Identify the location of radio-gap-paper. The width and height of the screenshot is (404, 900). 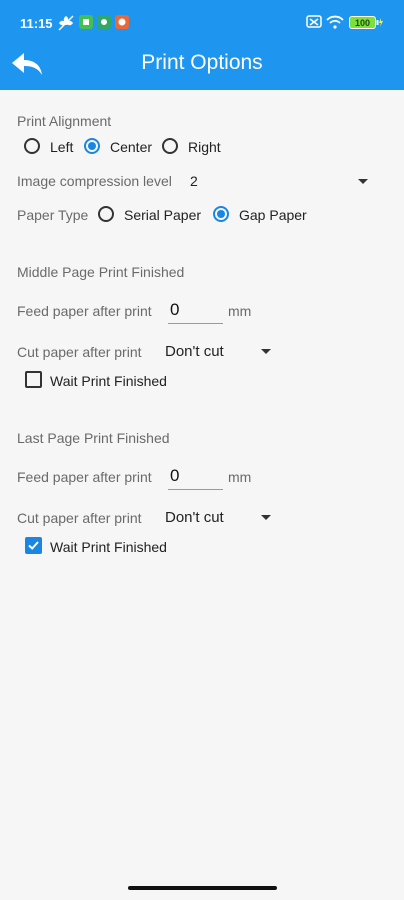
(221, 214).